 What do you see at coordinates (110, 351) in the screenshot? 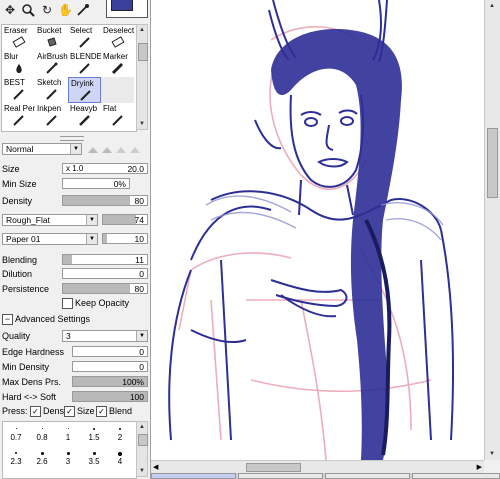
I see `edge-hardness-slider: 0` at bounding box center [110, 351].